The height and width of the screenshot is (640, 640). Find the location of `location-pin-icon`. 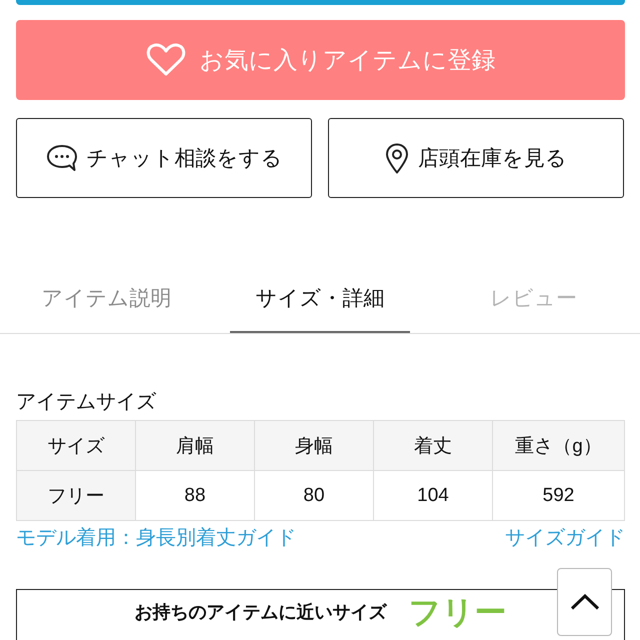

location-pin-icon is located at coordinates (397, 158).